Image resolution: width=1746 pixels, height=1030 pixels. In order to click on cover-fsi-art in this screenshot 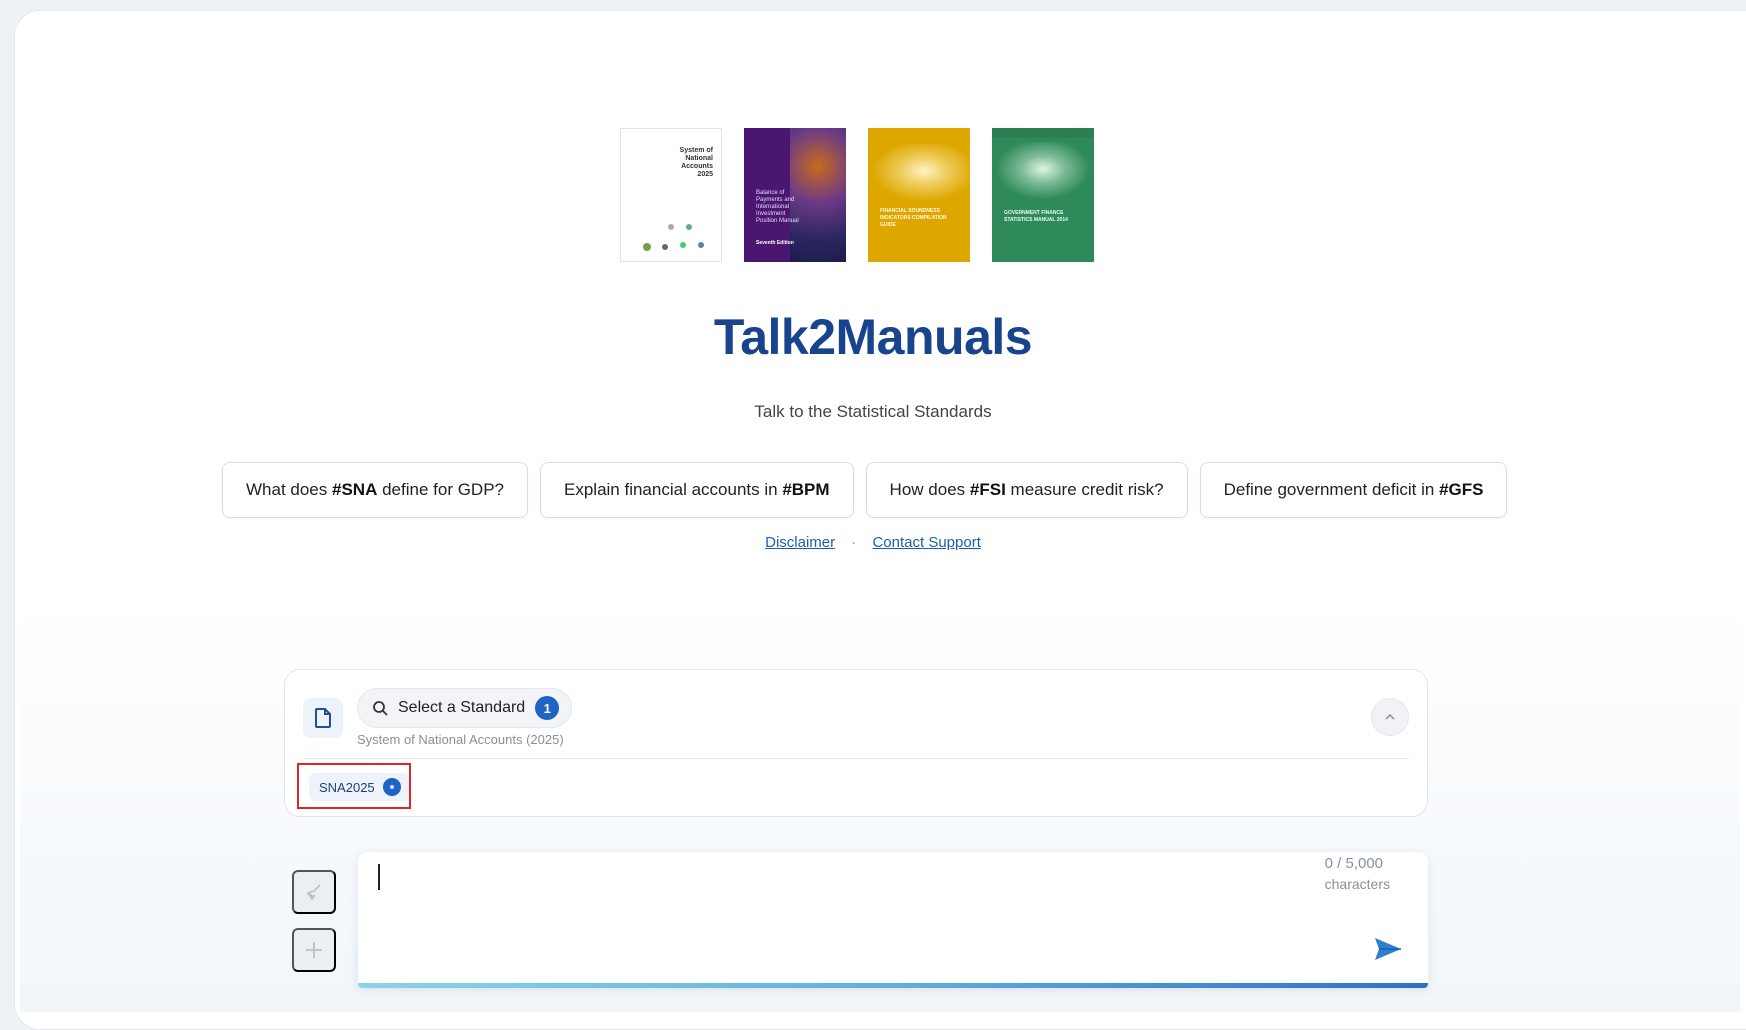, I will do `click(919, 174)`.